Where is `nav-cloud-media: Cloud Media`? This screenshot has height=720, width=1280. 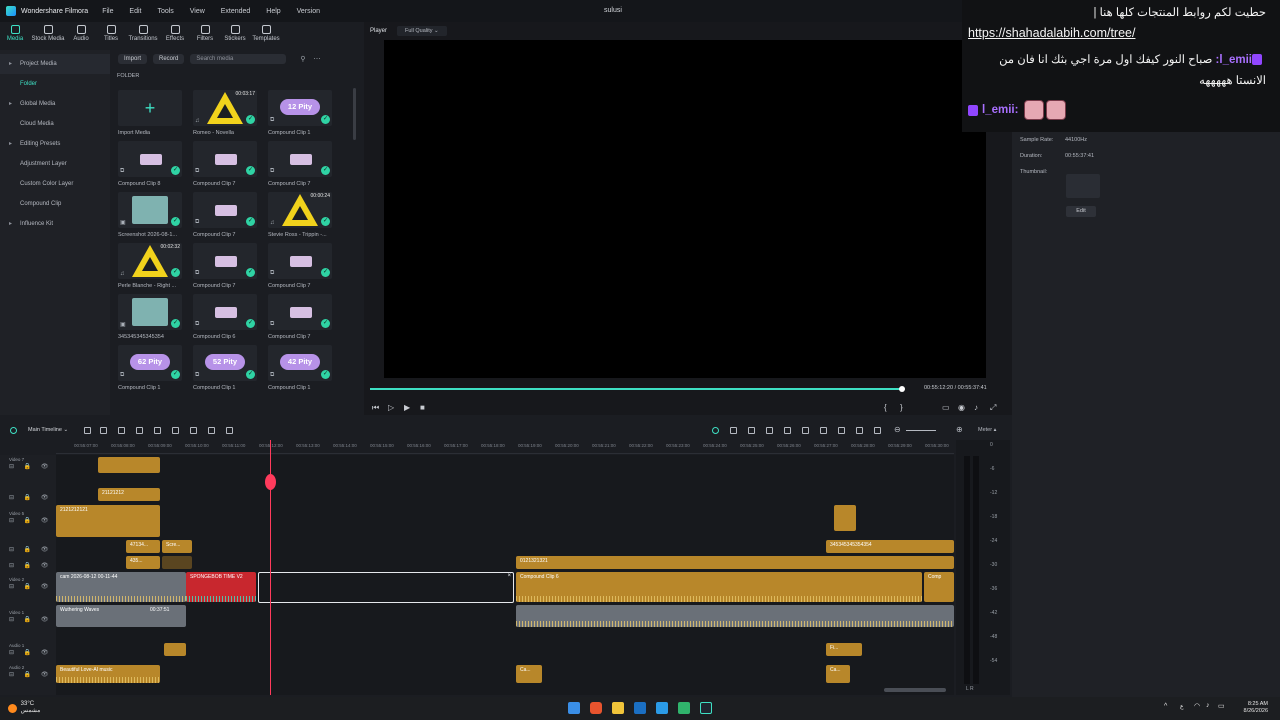
nav-cloud-media: Cloud Media is located at coordinates (55, 124).